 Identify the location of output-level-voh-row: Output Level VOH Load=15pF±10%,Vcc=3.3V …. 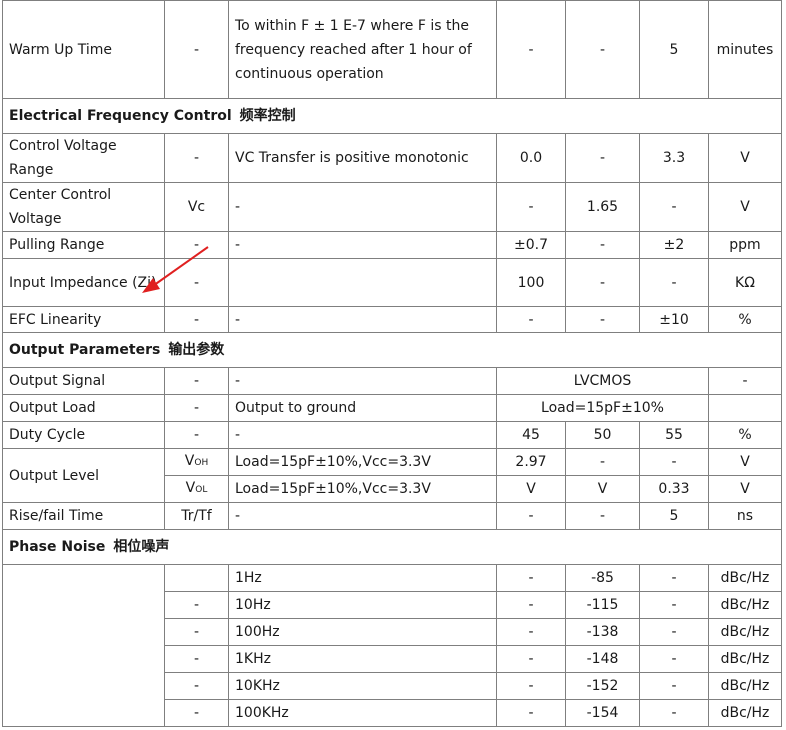
(392, 475).